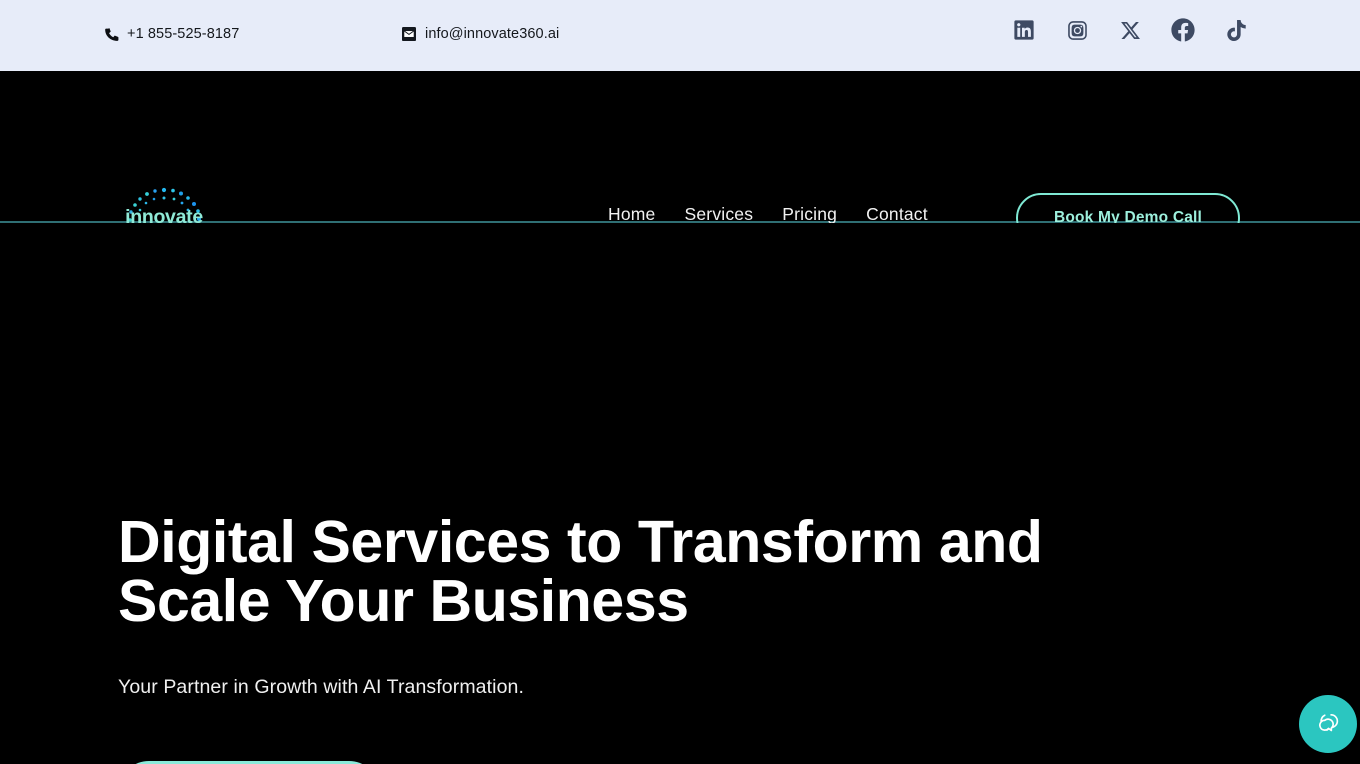 This screenshot has width=1360, height=764. I want to click on nav-item-services: Services, so click(718, 214).